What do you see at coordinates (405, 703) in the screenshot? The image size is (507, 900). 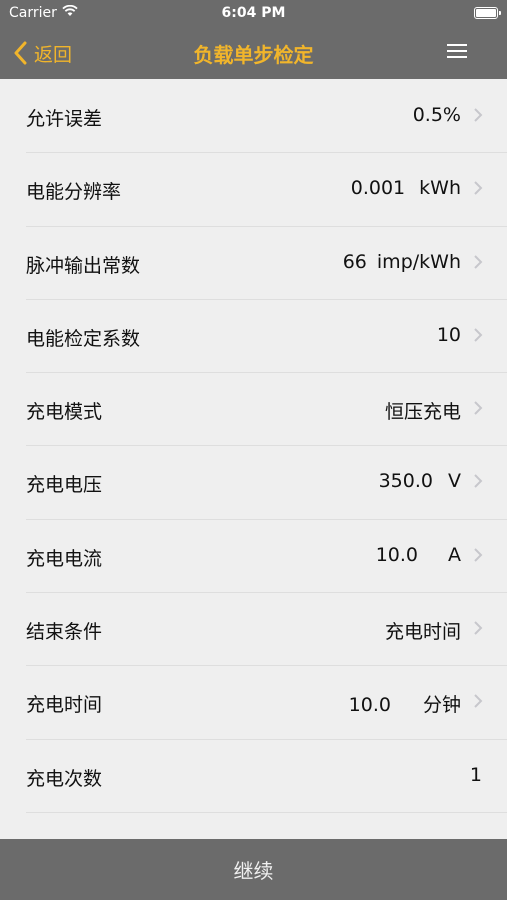 I see `row-value: 10.0 分钟` at bounding box center [405, 703].